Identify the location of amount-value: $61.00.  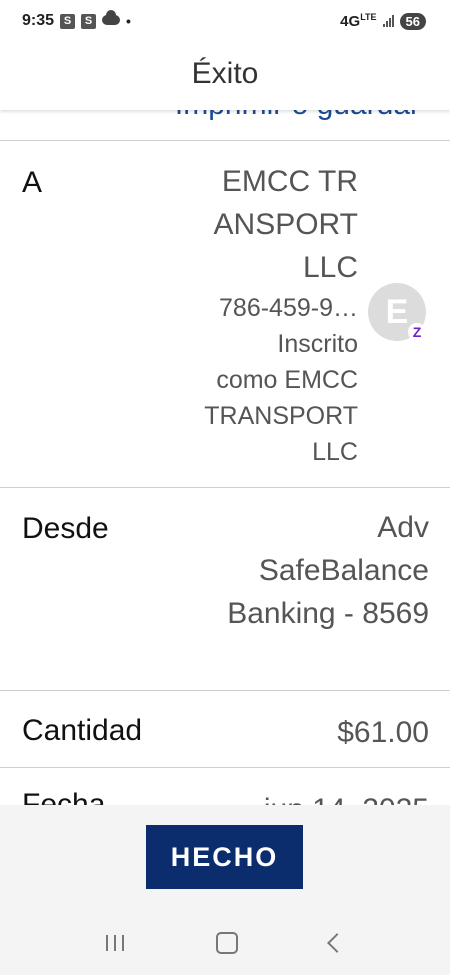
(383, 732).